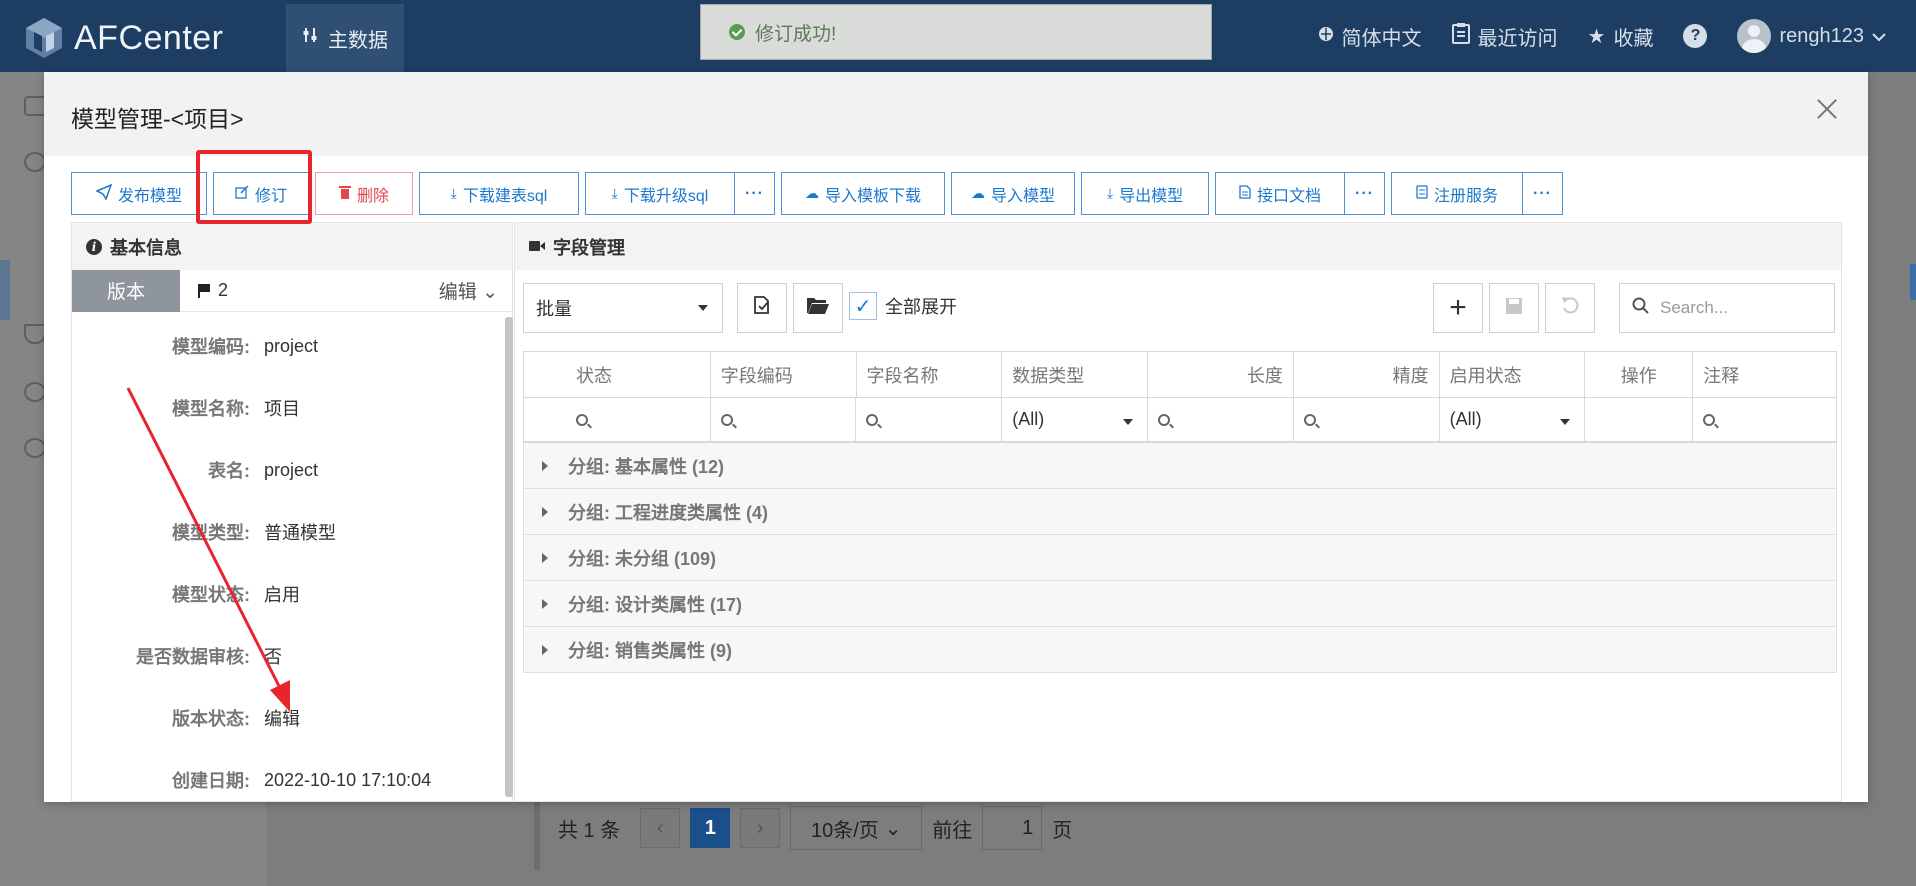 This screenshot has height=886, width=1916. Describe the element at coordinates (1180, 466) in the screenshot. I see `group-row: 分组: 基本属性 (12)` at that location.